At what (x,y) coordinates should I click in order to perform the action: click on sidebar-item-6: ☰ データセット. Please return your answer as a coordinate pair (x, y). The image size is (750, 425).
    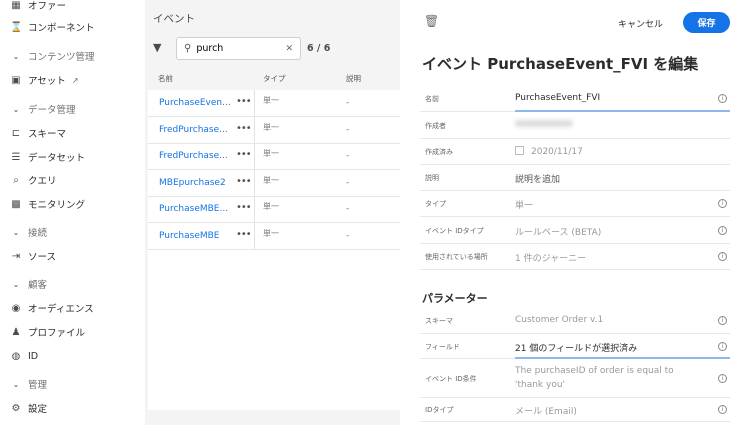
    Looking at the image, I should click on (48, 157).